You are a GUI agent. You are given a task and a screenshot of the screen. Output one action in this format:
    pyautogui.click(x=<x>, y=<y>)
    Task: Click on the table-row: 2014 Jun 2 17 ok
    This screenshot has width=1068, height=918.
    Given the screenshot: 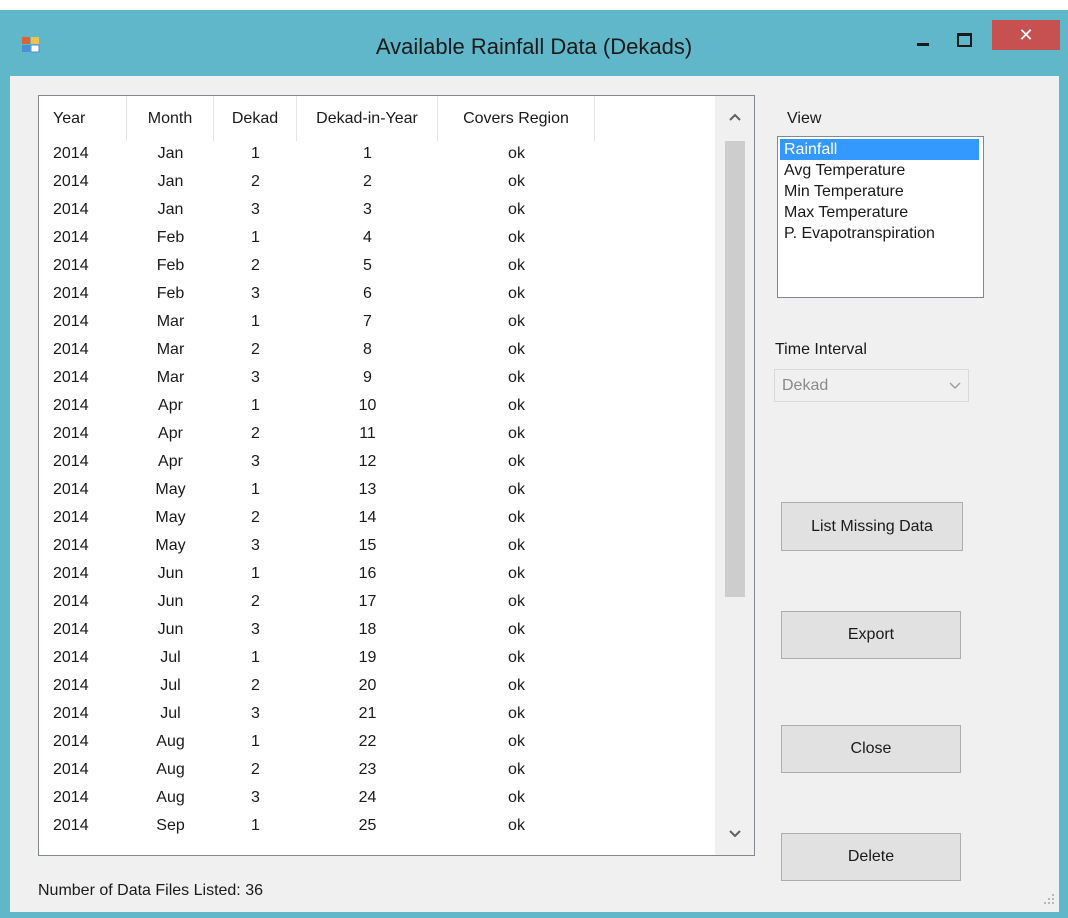 What is the action you would take?
    pyautogui.click(x=377, y=603)
    